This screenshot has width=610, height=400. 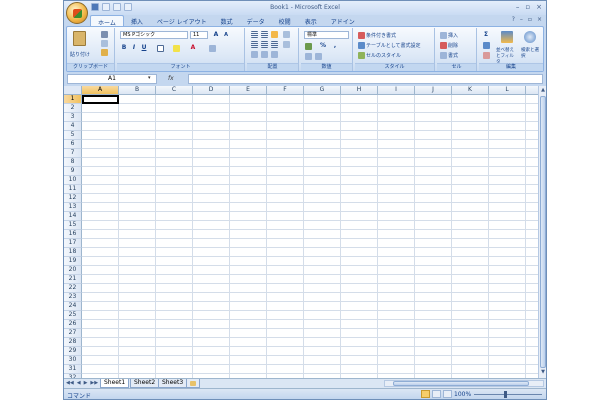 What do you see at coordinates (507, 37) in the screenshot?
I see `sort-filter-icon` at bounding box center [507, 37].